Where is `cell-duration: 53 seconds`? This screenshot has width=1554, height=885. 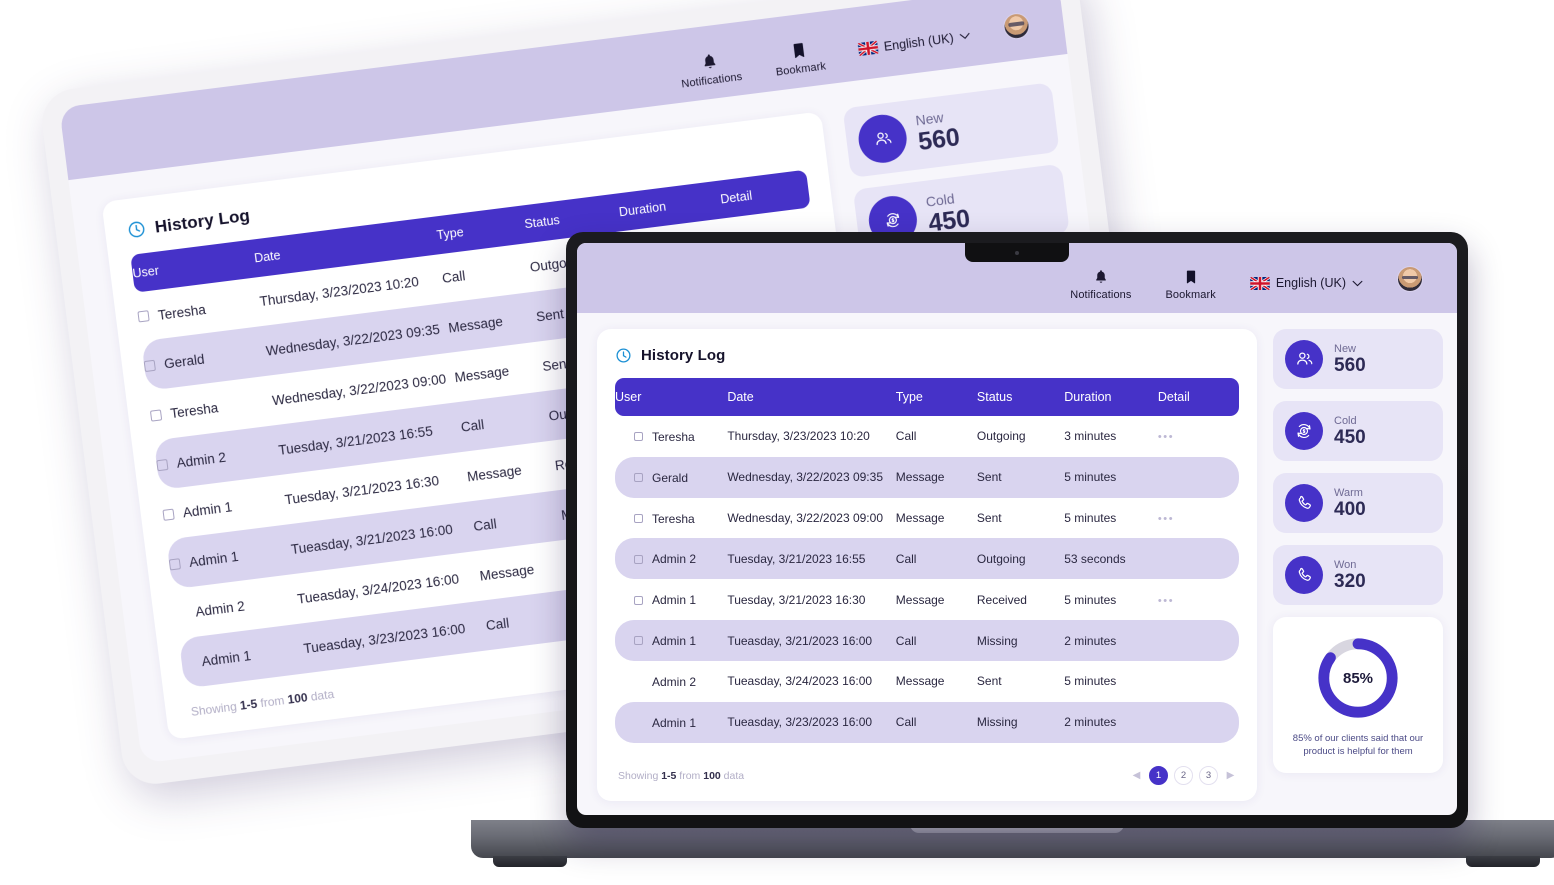 cell-duration: 53 seconds is located at coordinates (1111, 559).